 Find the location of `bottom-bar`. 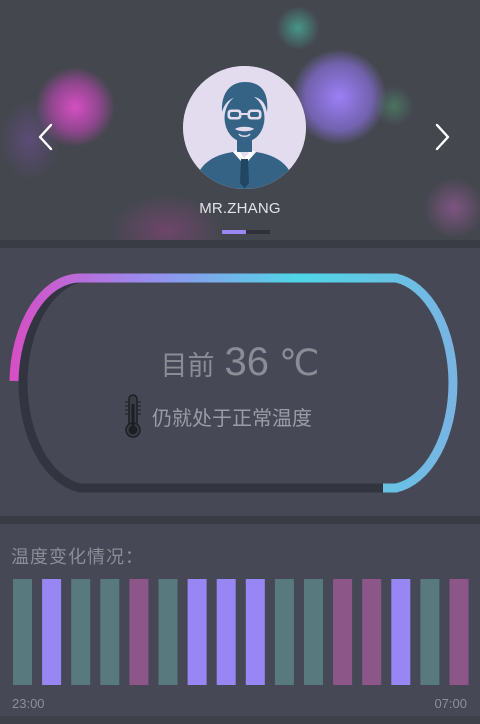

bottom-bar is located at coordinates (240, 720).